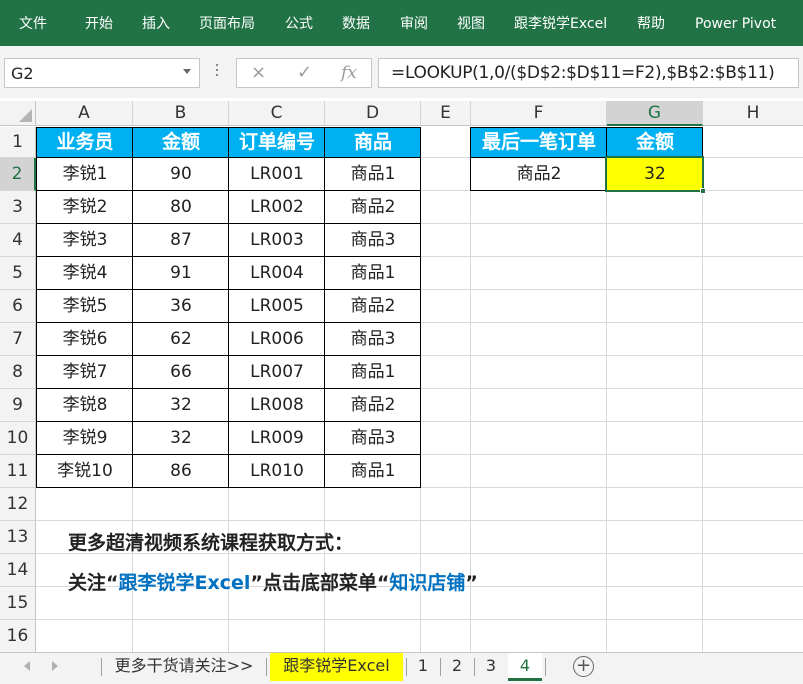 The width and height of the screenshot is (803, 684). What do you see at coordinates (423, 667) in the screenshot?
I see `sheet-tab-1: 1` at bounding box center [423, 667].